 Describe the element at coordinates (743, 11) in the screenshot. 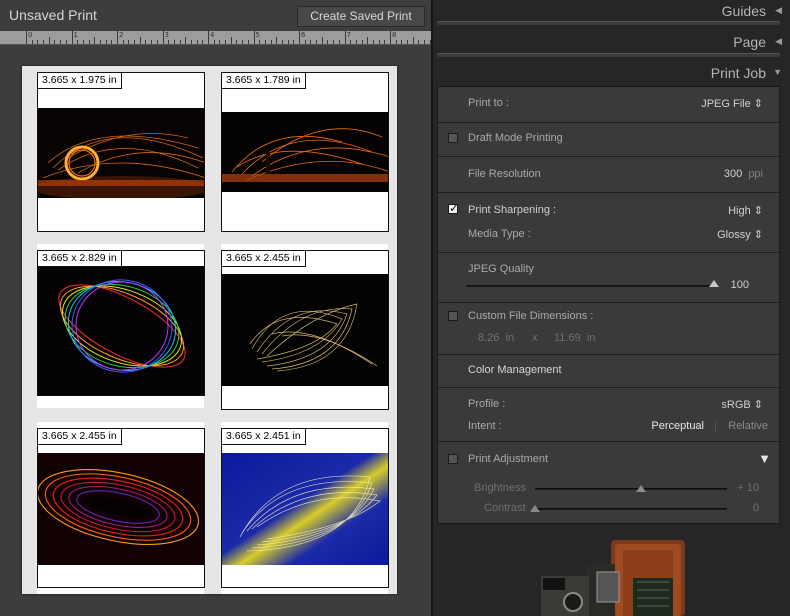

I see `guides-label: Guides` at that location.